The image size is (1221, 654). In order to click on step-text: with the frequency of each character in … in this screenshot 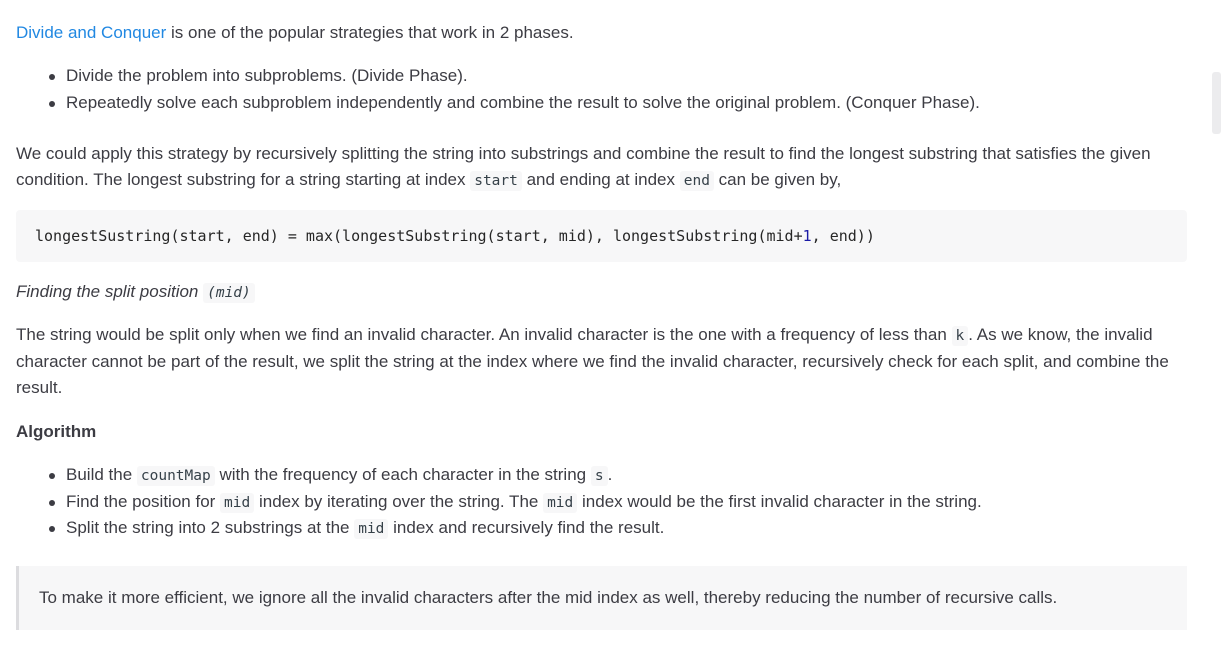, I will do `click(402, 474)`.